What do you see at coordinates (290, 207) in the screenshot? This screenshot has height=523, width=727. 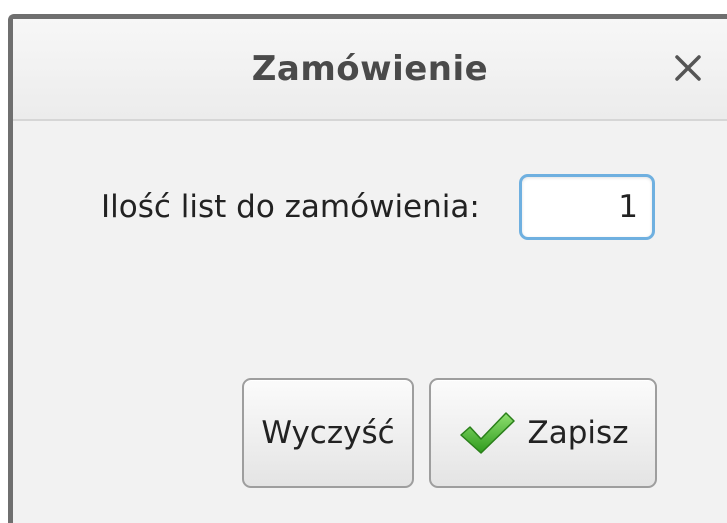 I see `quantity-label: Ilość list do zamówienia:` at bounding box center [290, 207].